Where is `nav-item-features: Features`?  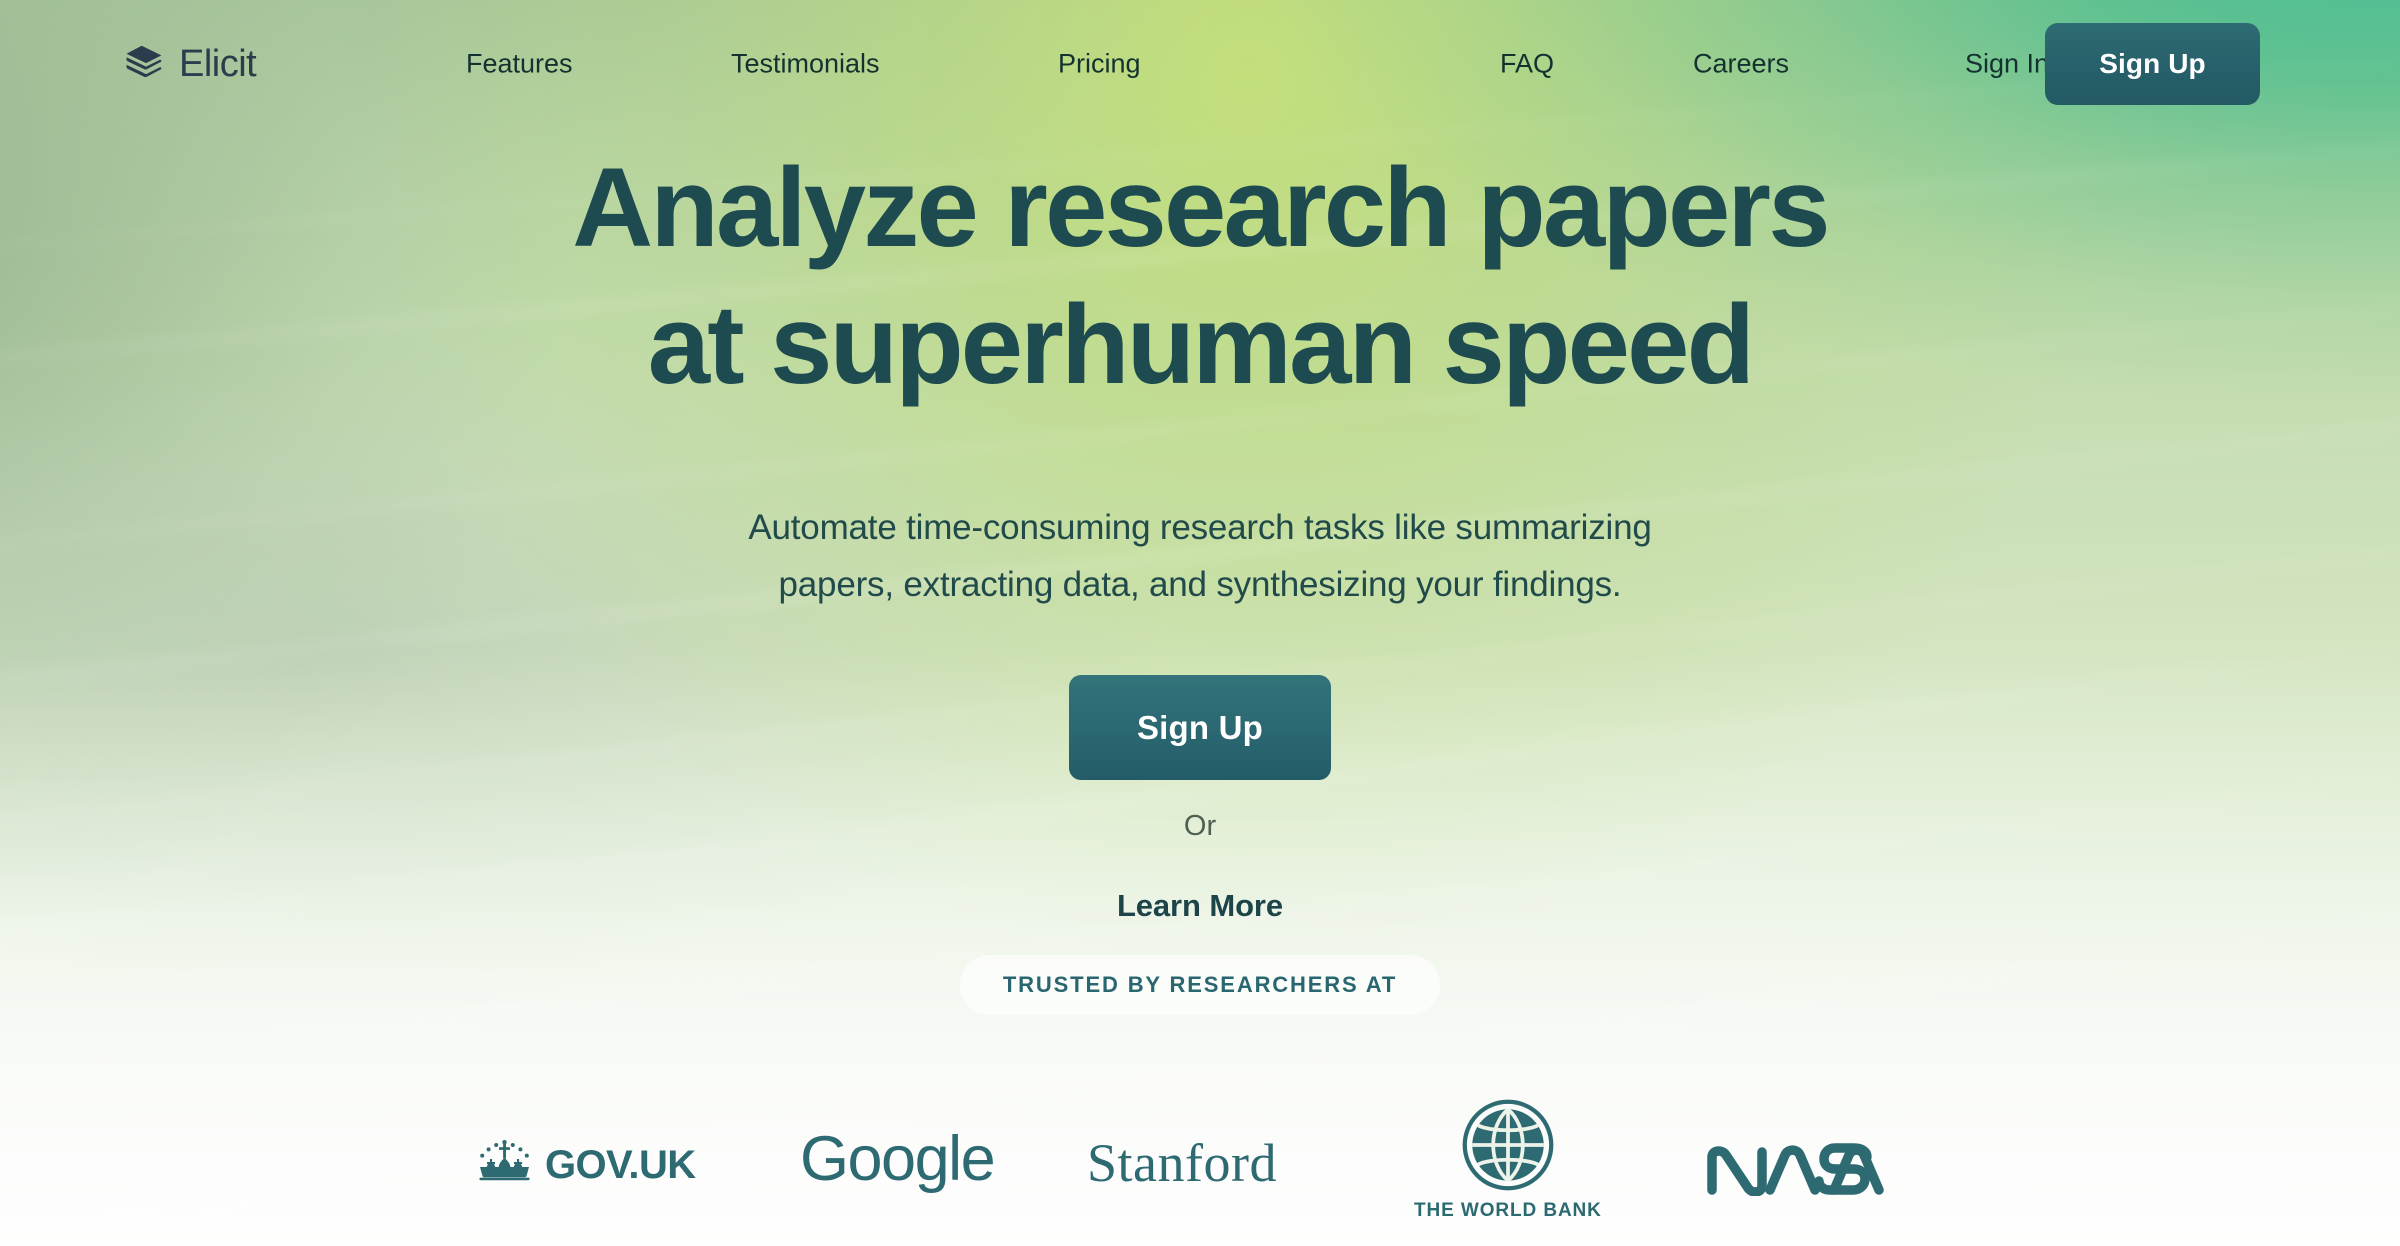 nav-item-features: Features is located at coordinates (519, 64).